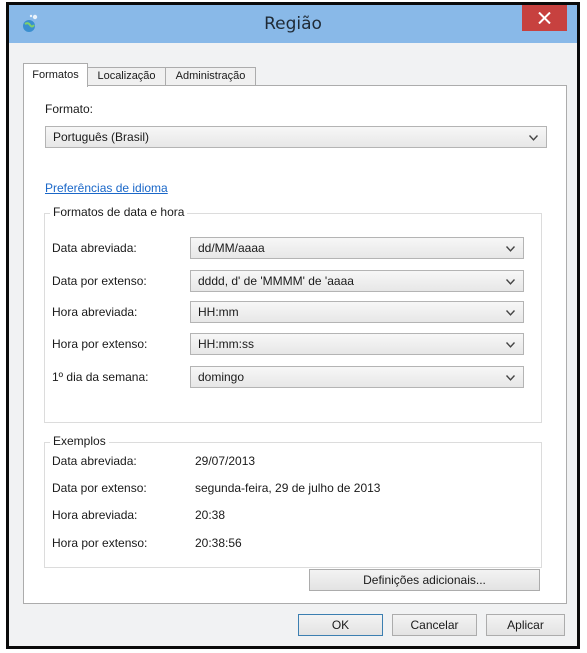 The image size is (587, 653). What do you see at coordinates (525, 625) in the screenshot?
I see `apply-button: Aplicar` at bounding box center [525, 625].